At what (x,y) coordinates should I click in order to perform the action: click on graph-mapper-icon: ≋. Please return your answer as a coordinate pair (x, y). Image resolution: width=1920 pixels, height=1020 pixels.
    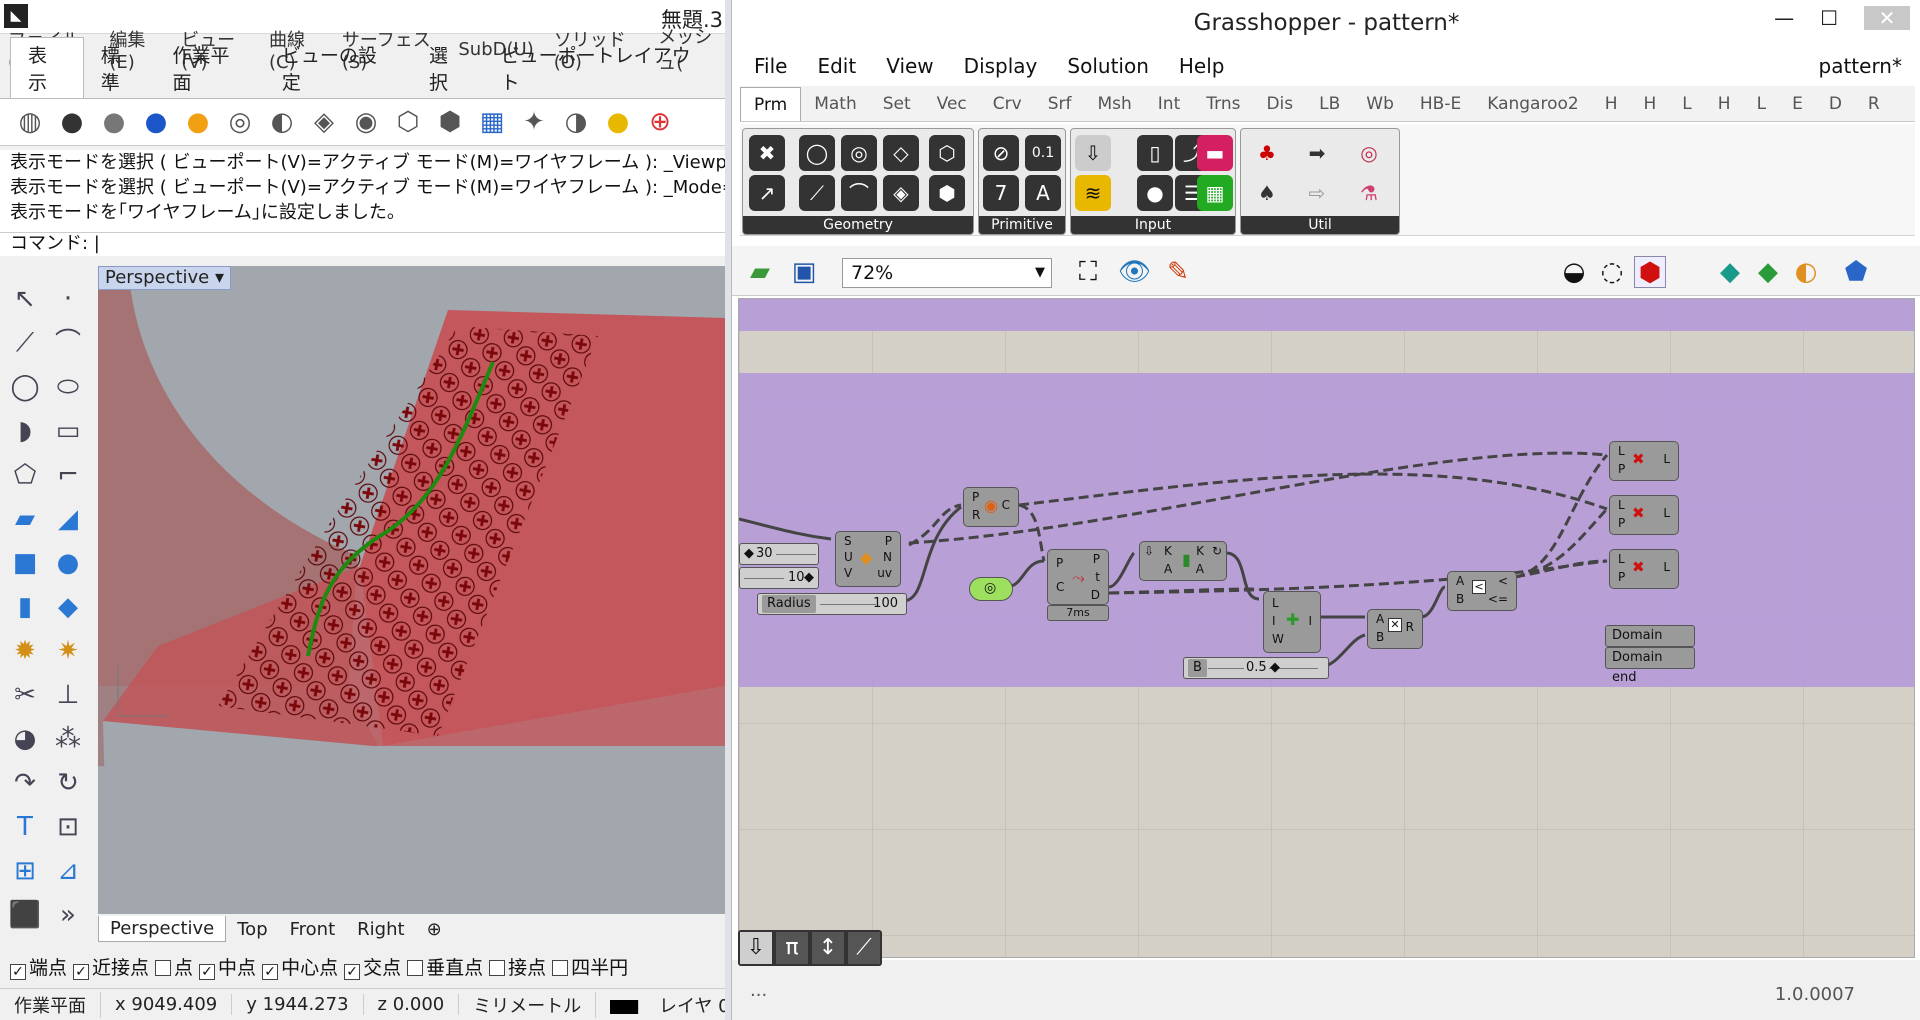
    Looking at the image, I should click on (1093, 193).